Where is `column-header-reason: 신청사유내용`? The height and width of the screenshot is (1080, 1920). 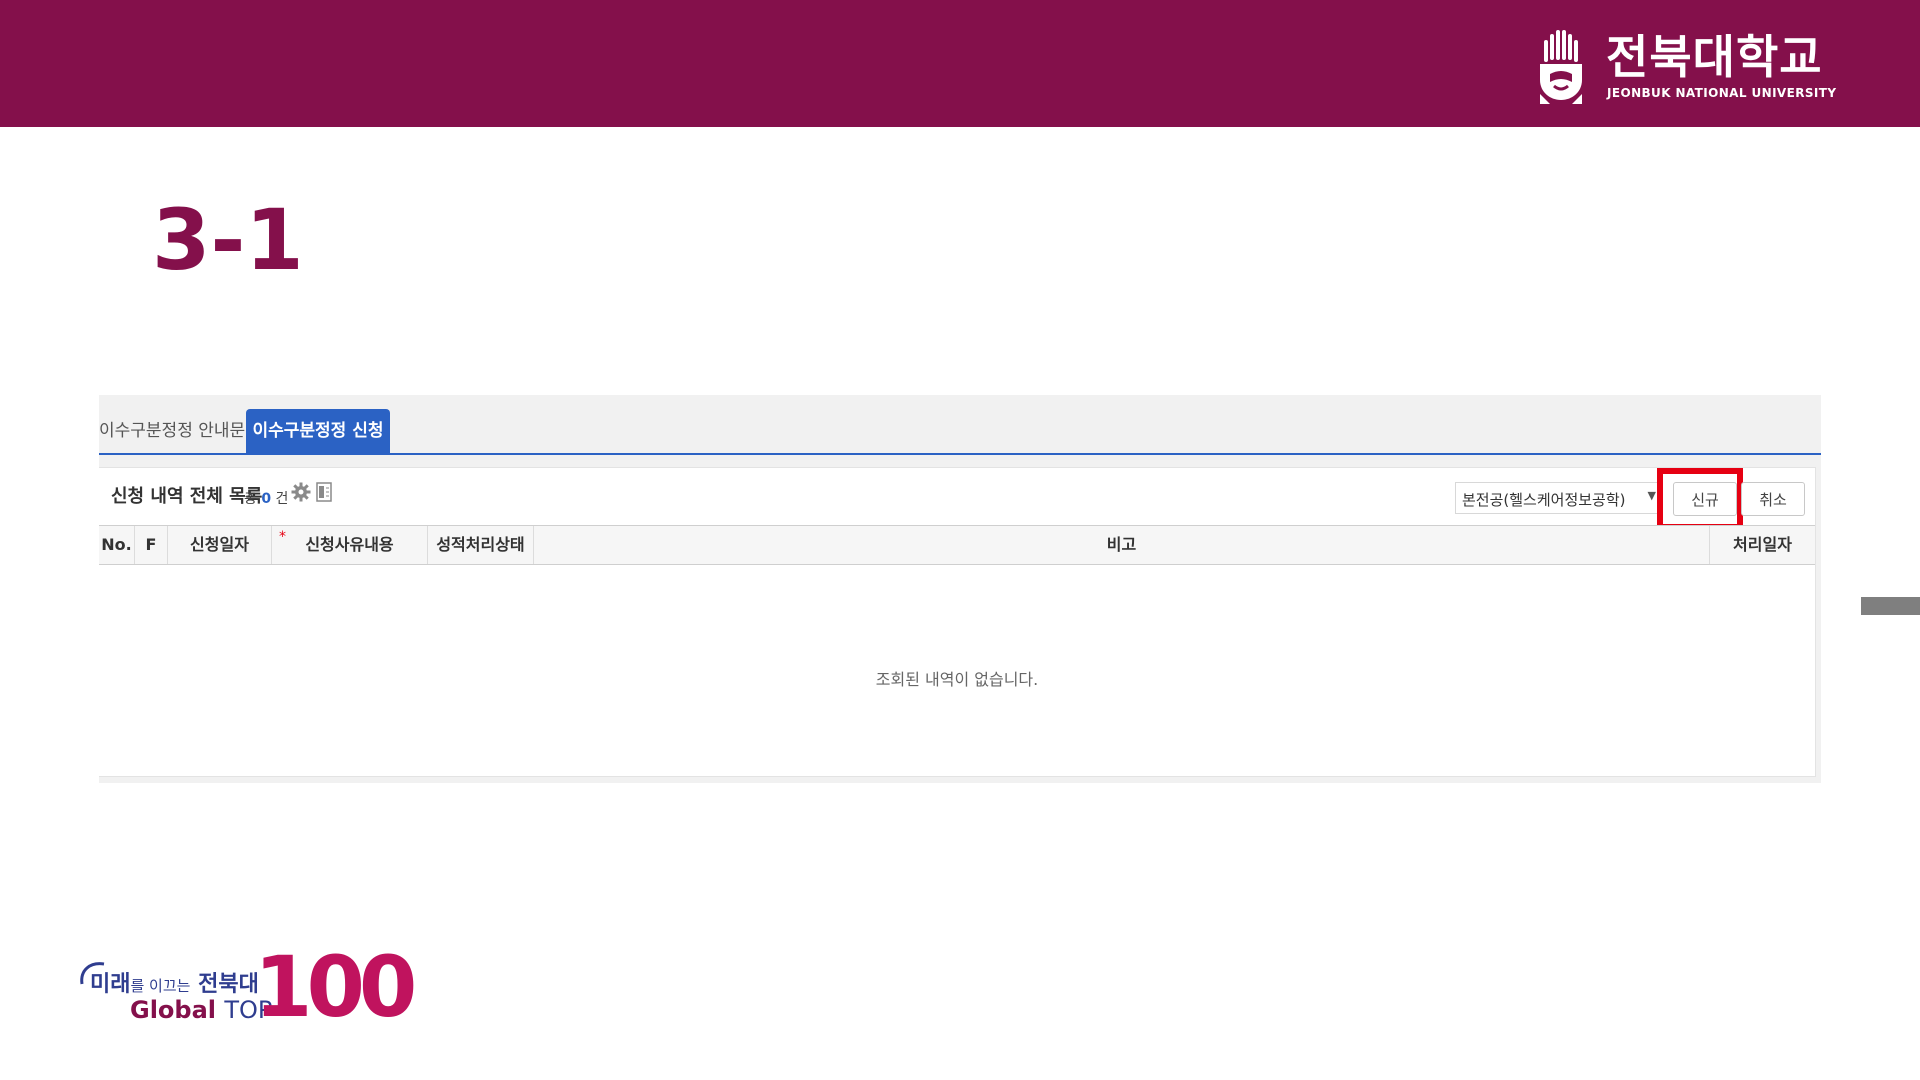 column-header-reason: 신청사유내용 is located at coordinates (350, 545).